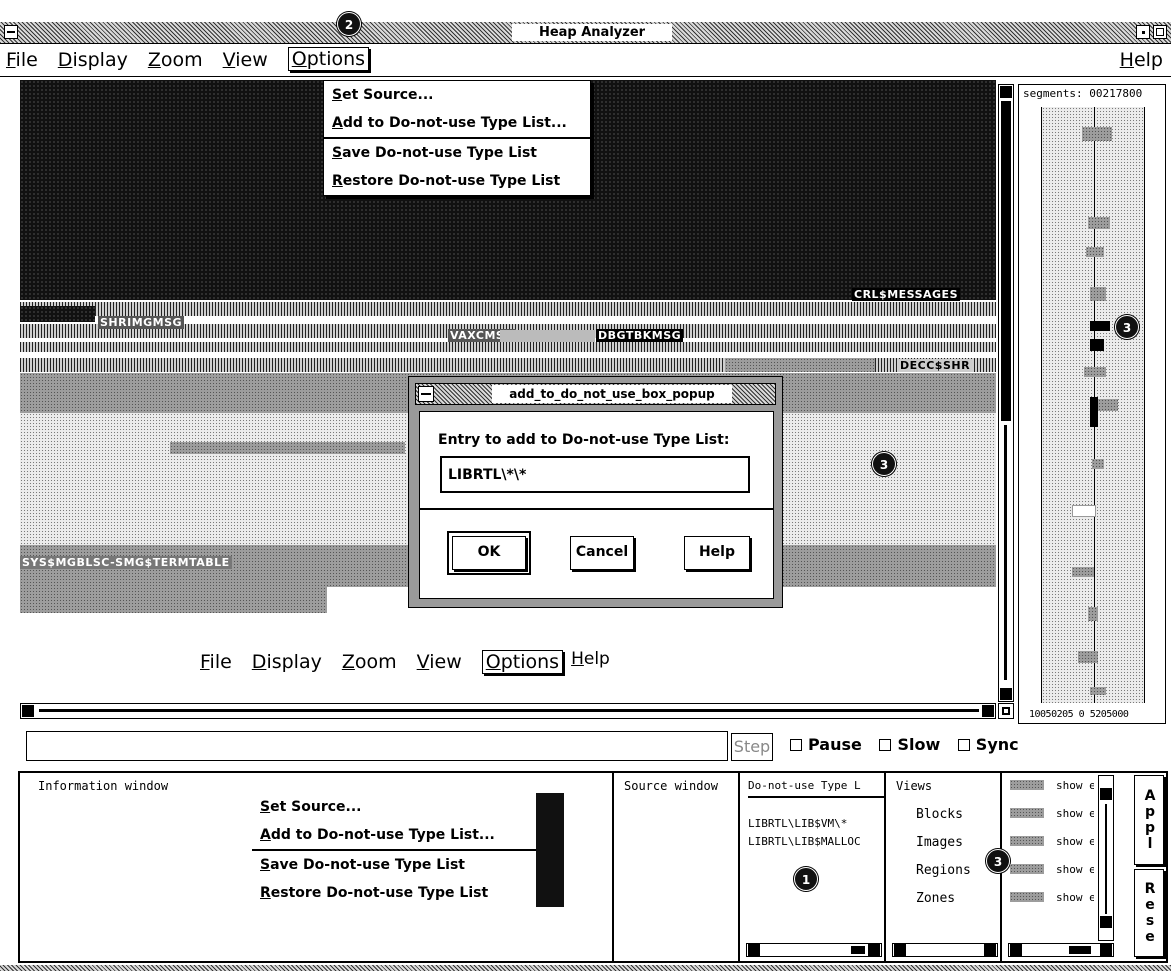  I want to click on dialog-cancel-button: Cancel, so click(602, 553).